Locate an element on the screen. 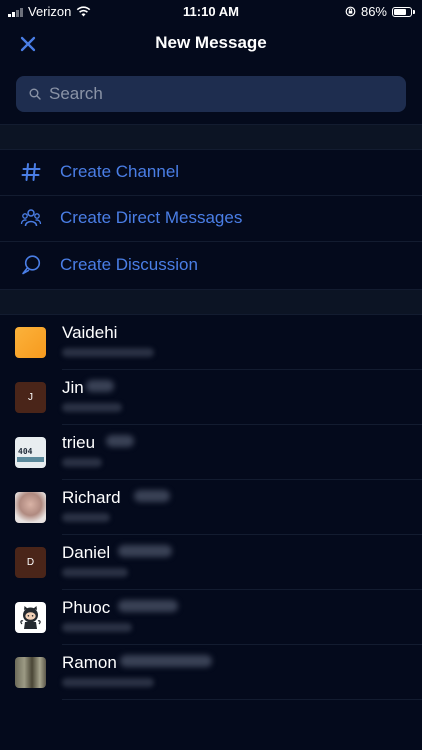  status-right: 86% is located at coordinates (380, 11).